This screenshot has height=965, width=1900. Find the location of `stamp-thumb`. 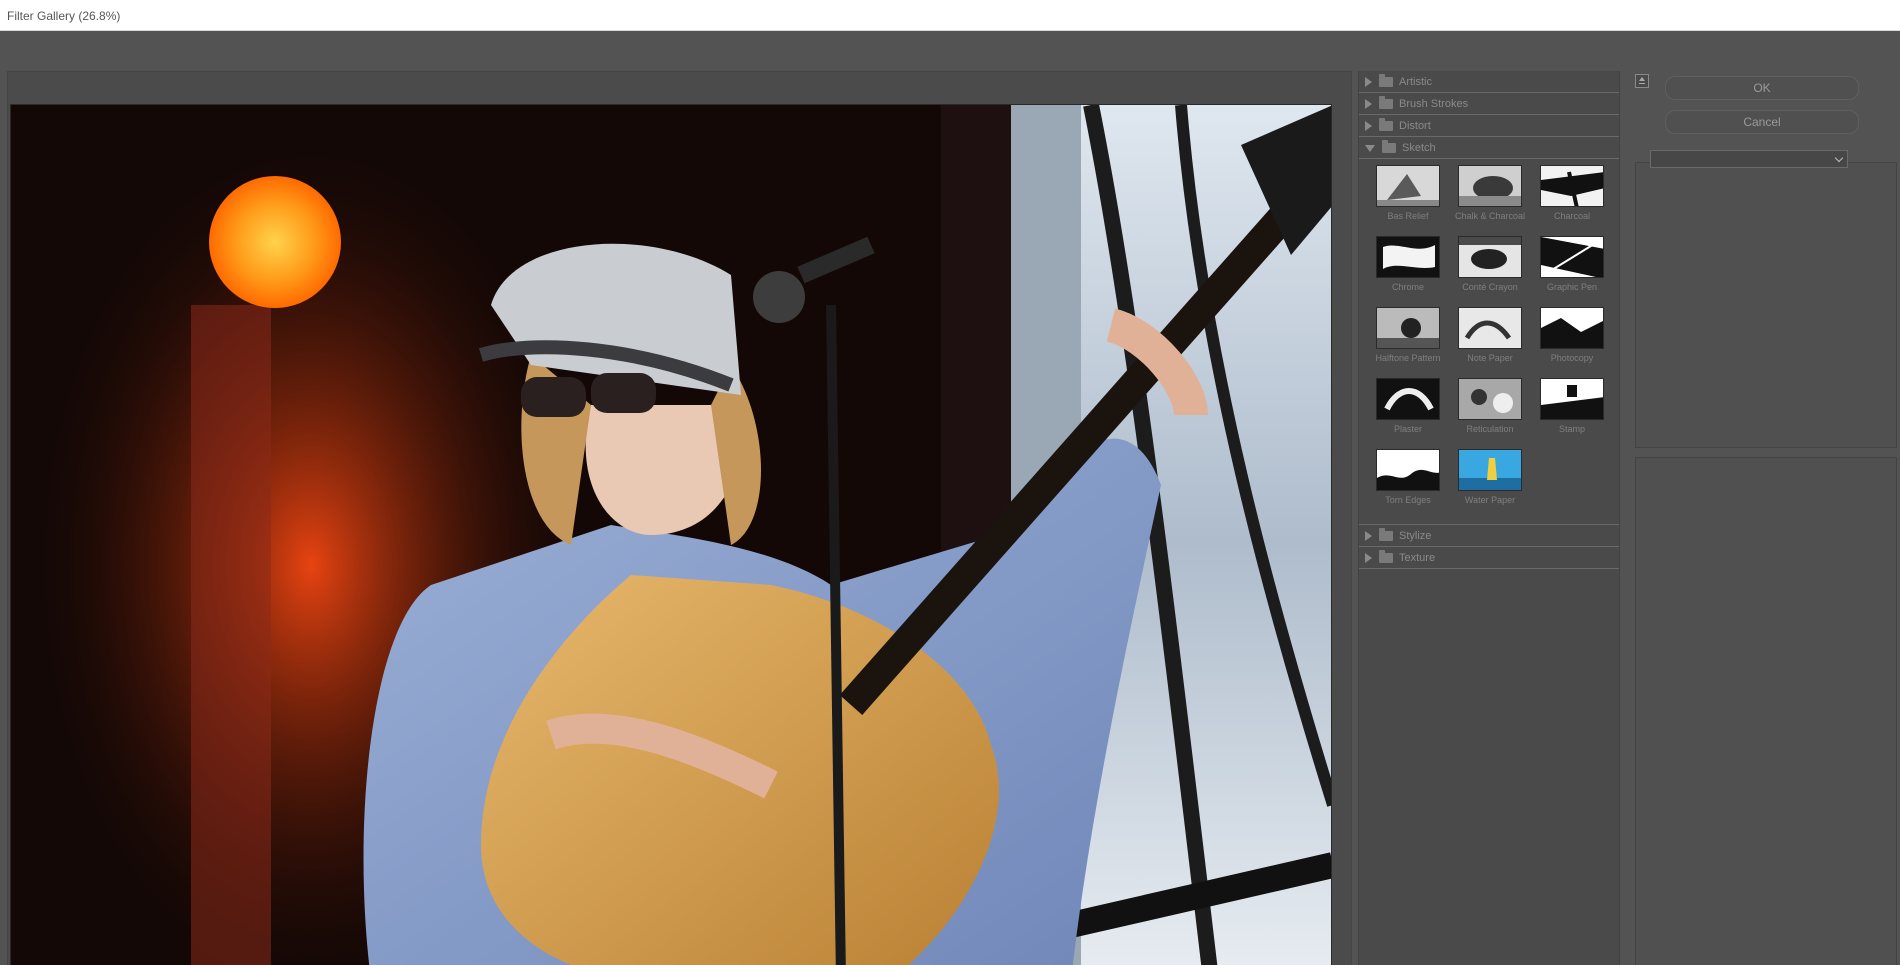

stamp-thumb is located at coordinates (1572, 399).